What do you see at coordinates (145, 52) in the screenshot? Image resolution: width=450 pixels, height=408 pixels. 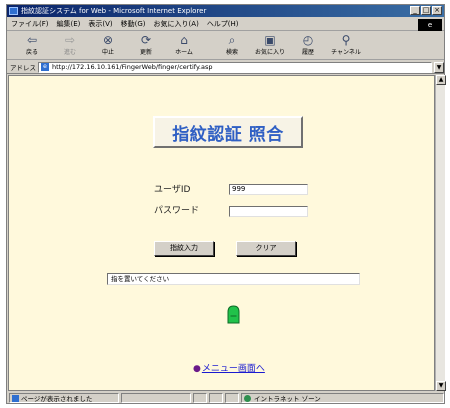 I see `refresh-label: 更新` at bounding box center [145, 52].